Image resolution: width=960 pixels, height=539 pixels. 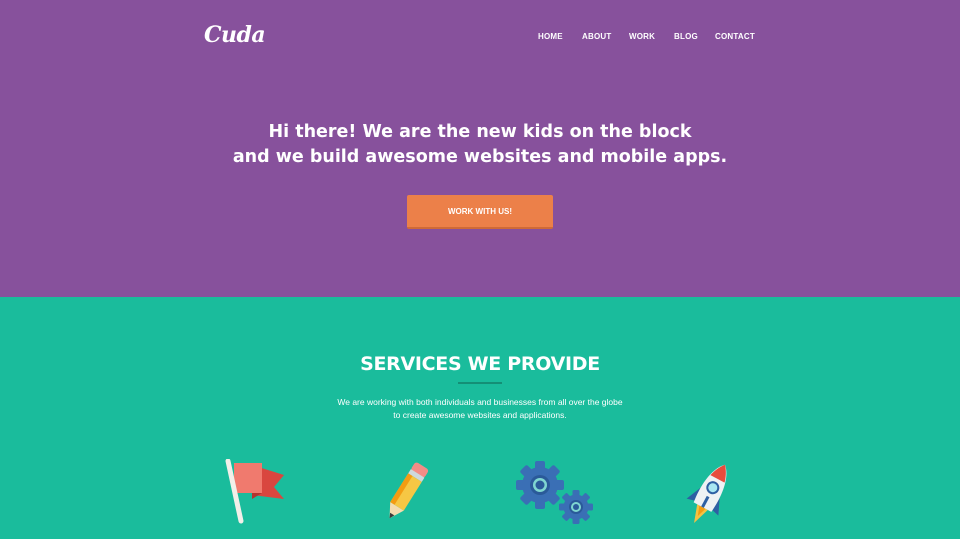 I want to click on title-divider, so click(x=480, y=383).